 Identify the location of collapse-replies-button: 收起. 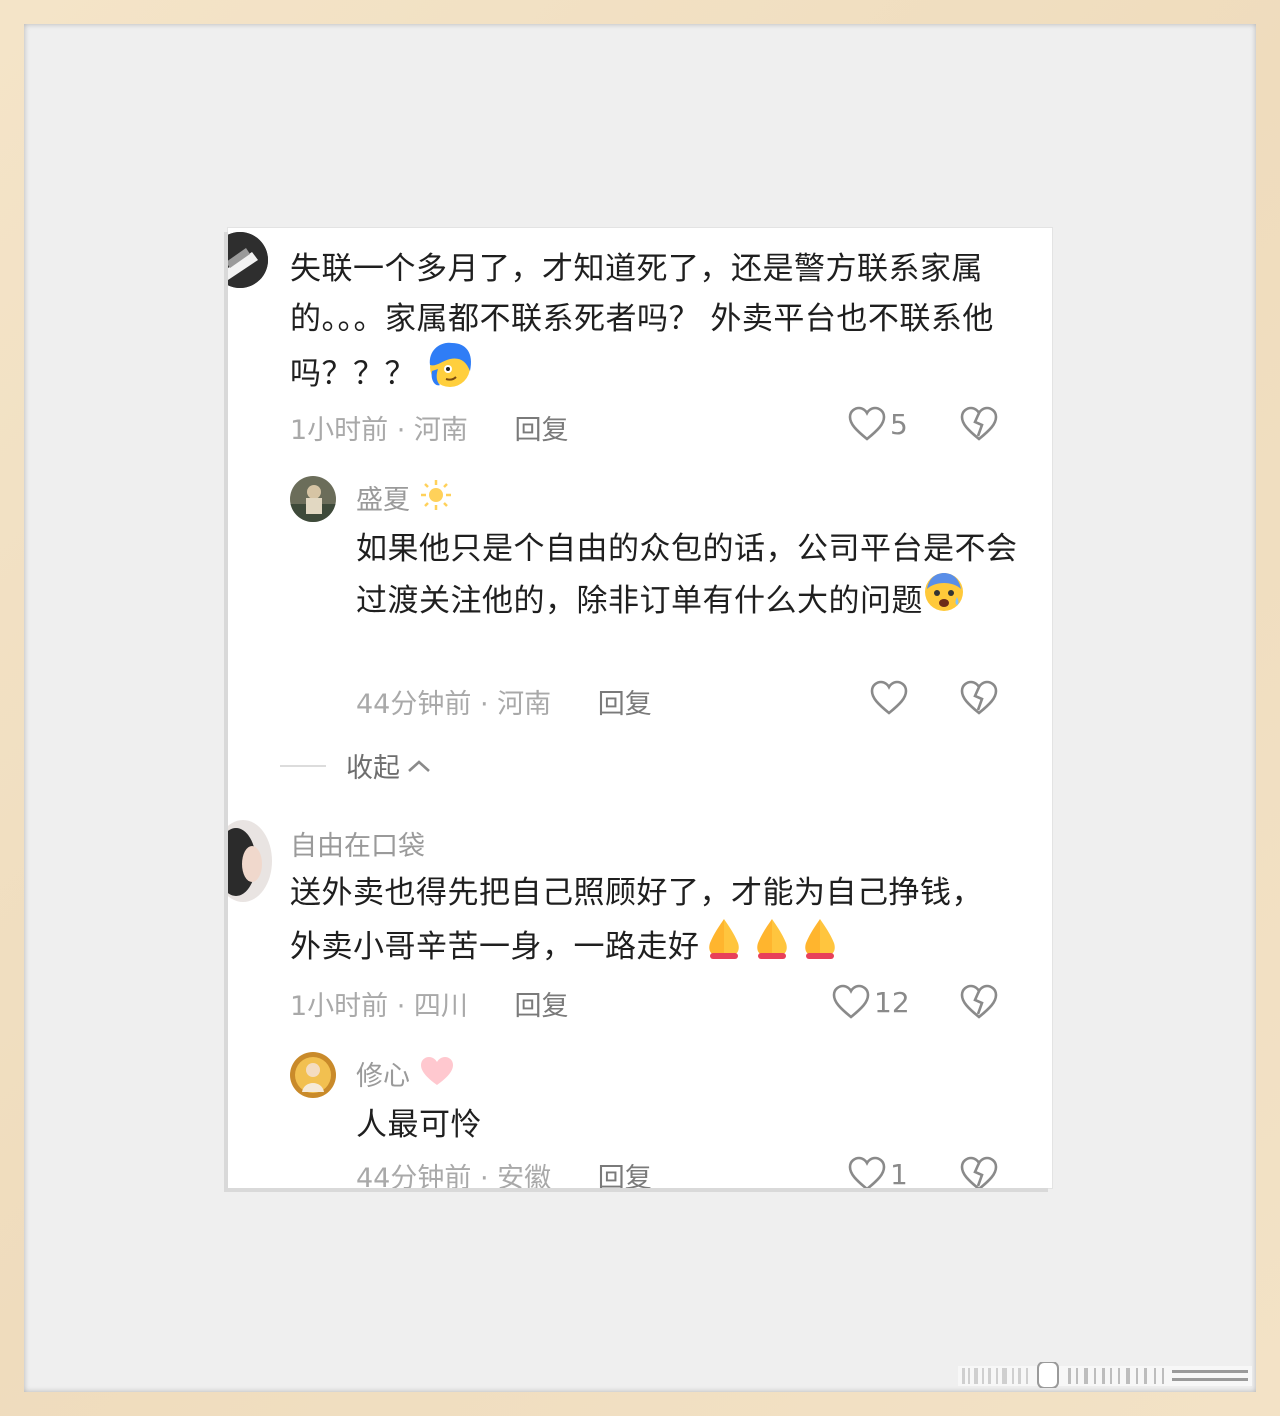
(356, 765).